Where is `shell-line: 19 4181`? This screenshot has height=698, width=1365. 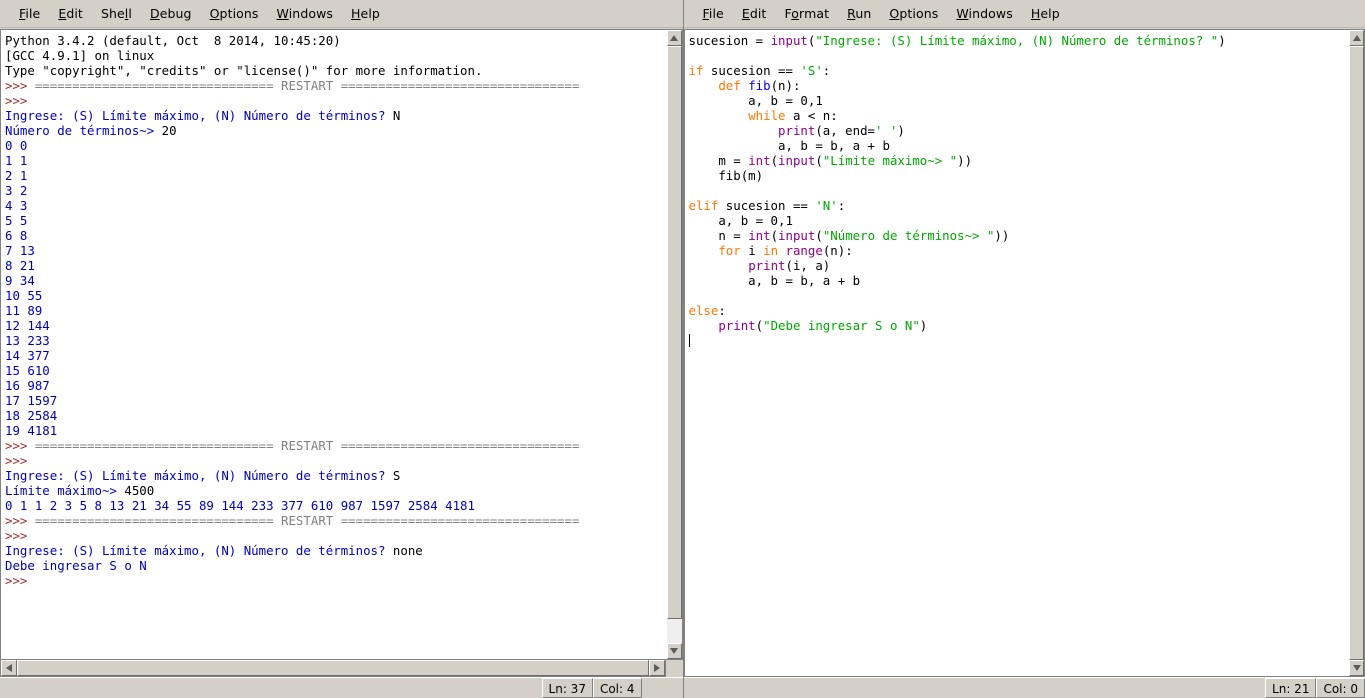 shell-line: 19 4181 is located at coordinates (336, 430).